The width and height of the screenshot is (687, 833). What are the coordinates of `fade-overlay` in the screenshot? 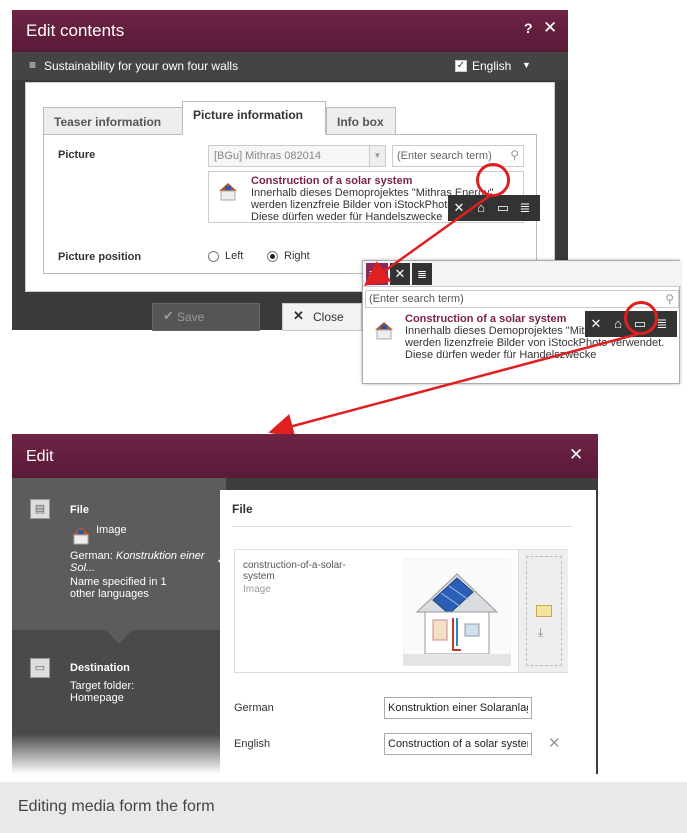 It's located at (119, 754).